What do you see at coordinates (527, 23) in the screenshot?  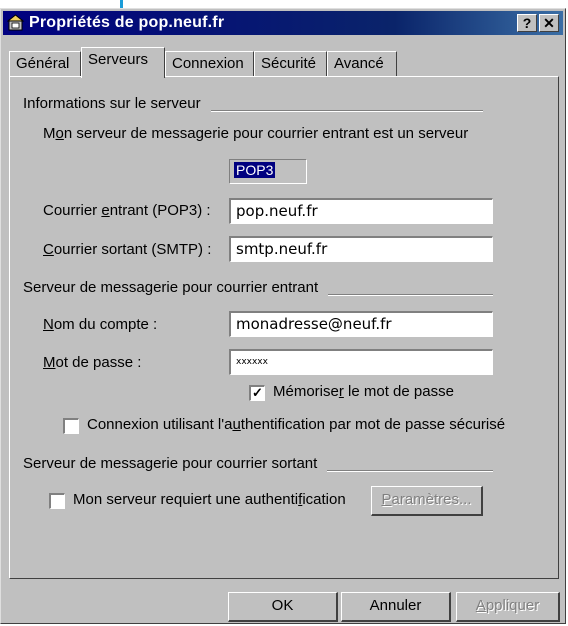 I see `help-button: ?` at bounding box center [527, 23].